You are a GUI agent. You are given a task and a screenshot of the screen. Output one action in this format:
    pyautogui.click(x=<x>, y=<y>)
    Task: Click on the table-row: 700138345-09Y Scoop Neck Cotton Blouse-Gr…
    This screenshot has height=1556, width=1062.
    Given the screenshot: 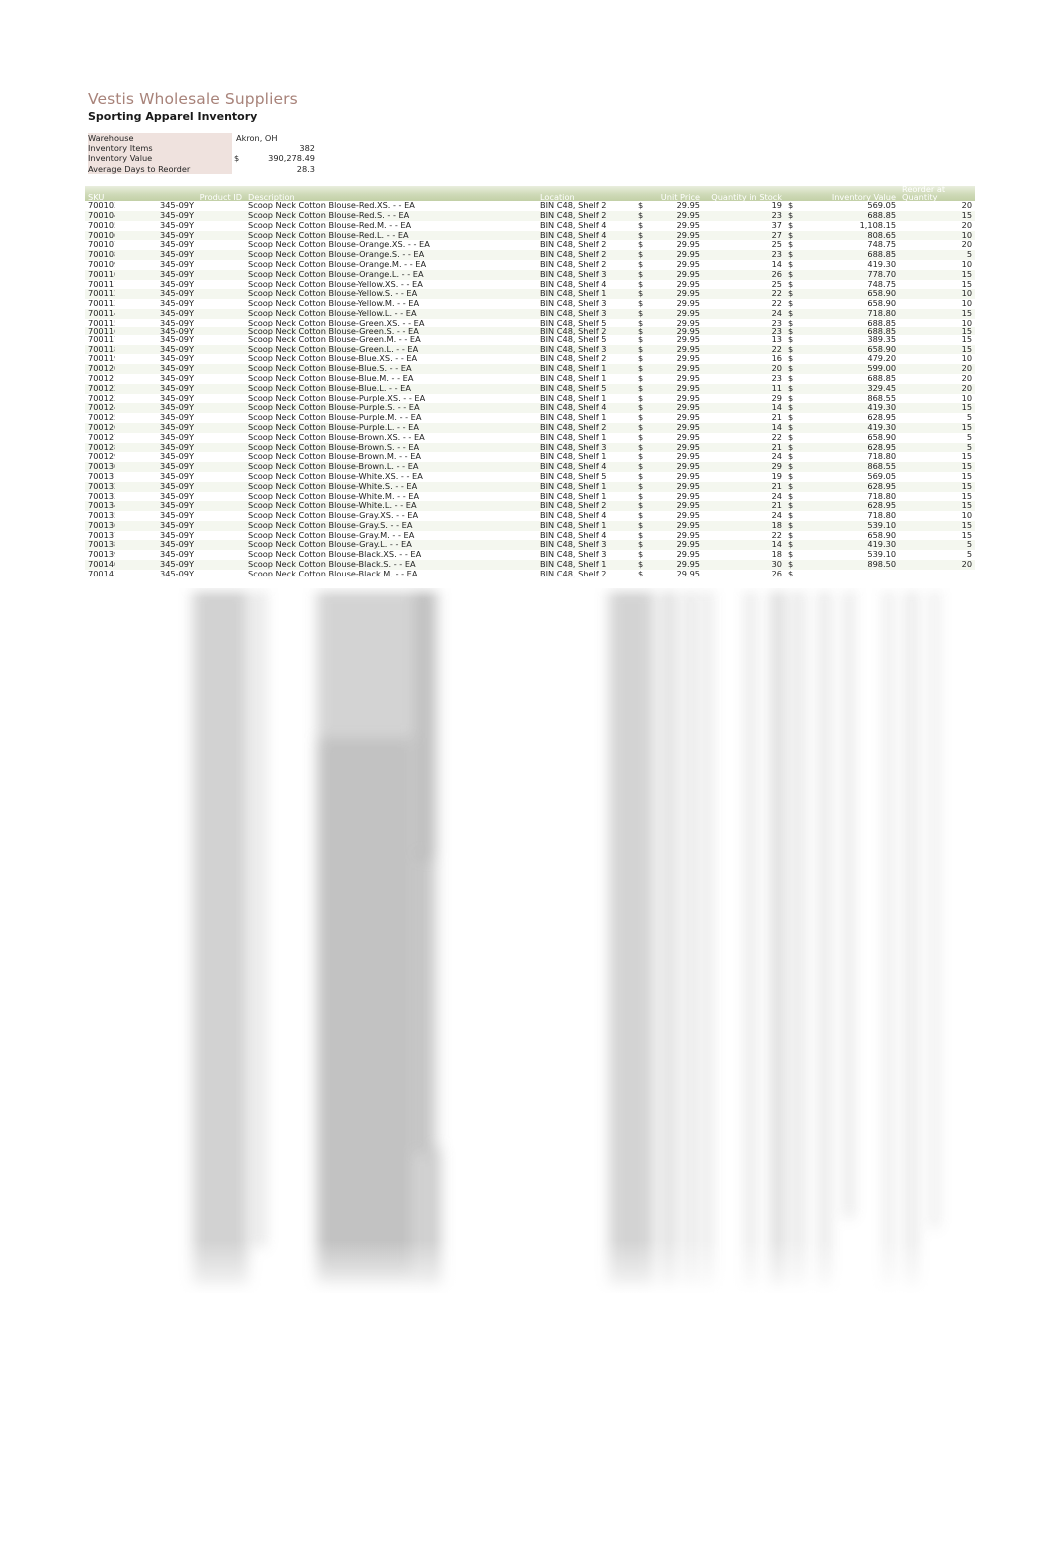 What is the action you would take?
    pyautogui.click(x=530, y=545)
    